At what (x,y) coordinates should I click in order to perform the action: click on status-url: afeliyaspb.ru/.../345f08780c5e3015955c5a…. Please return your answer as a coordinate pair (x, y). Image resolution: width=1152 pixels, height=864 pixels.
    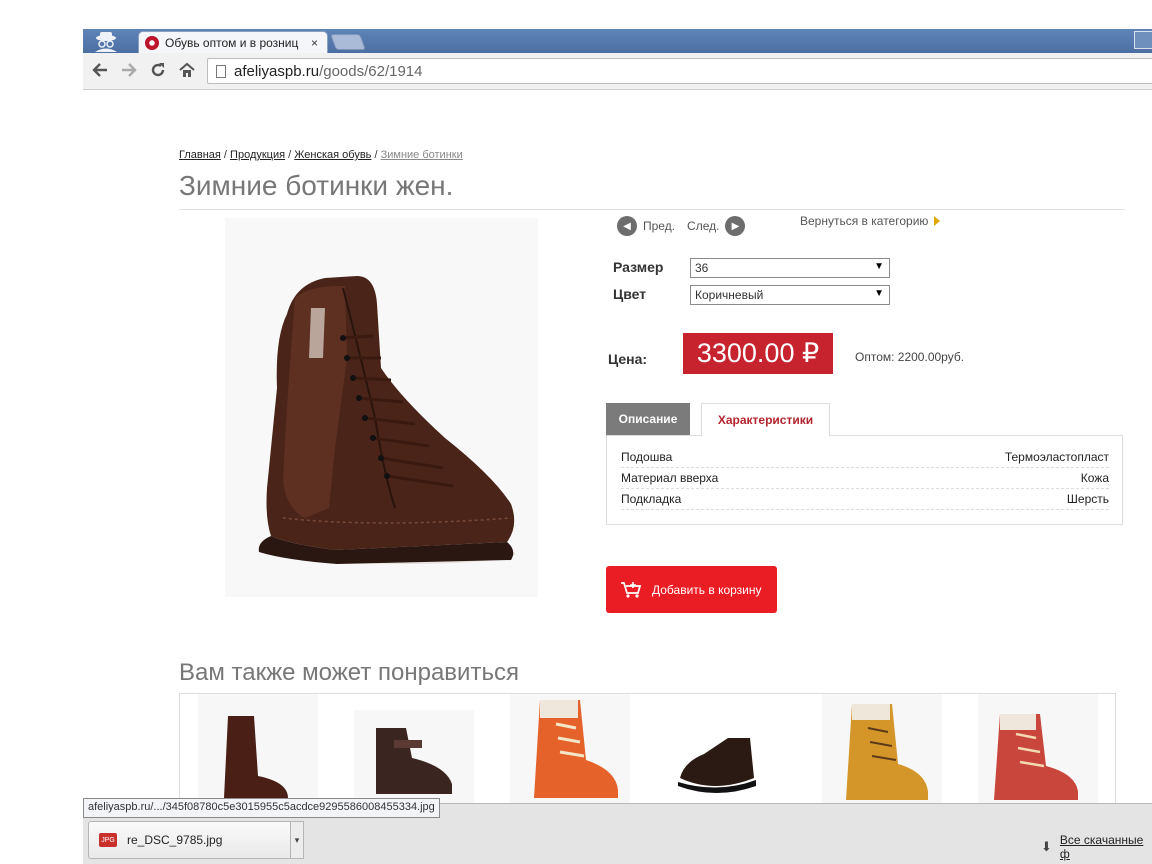
    Looking at the image, I should click on (261, 808).